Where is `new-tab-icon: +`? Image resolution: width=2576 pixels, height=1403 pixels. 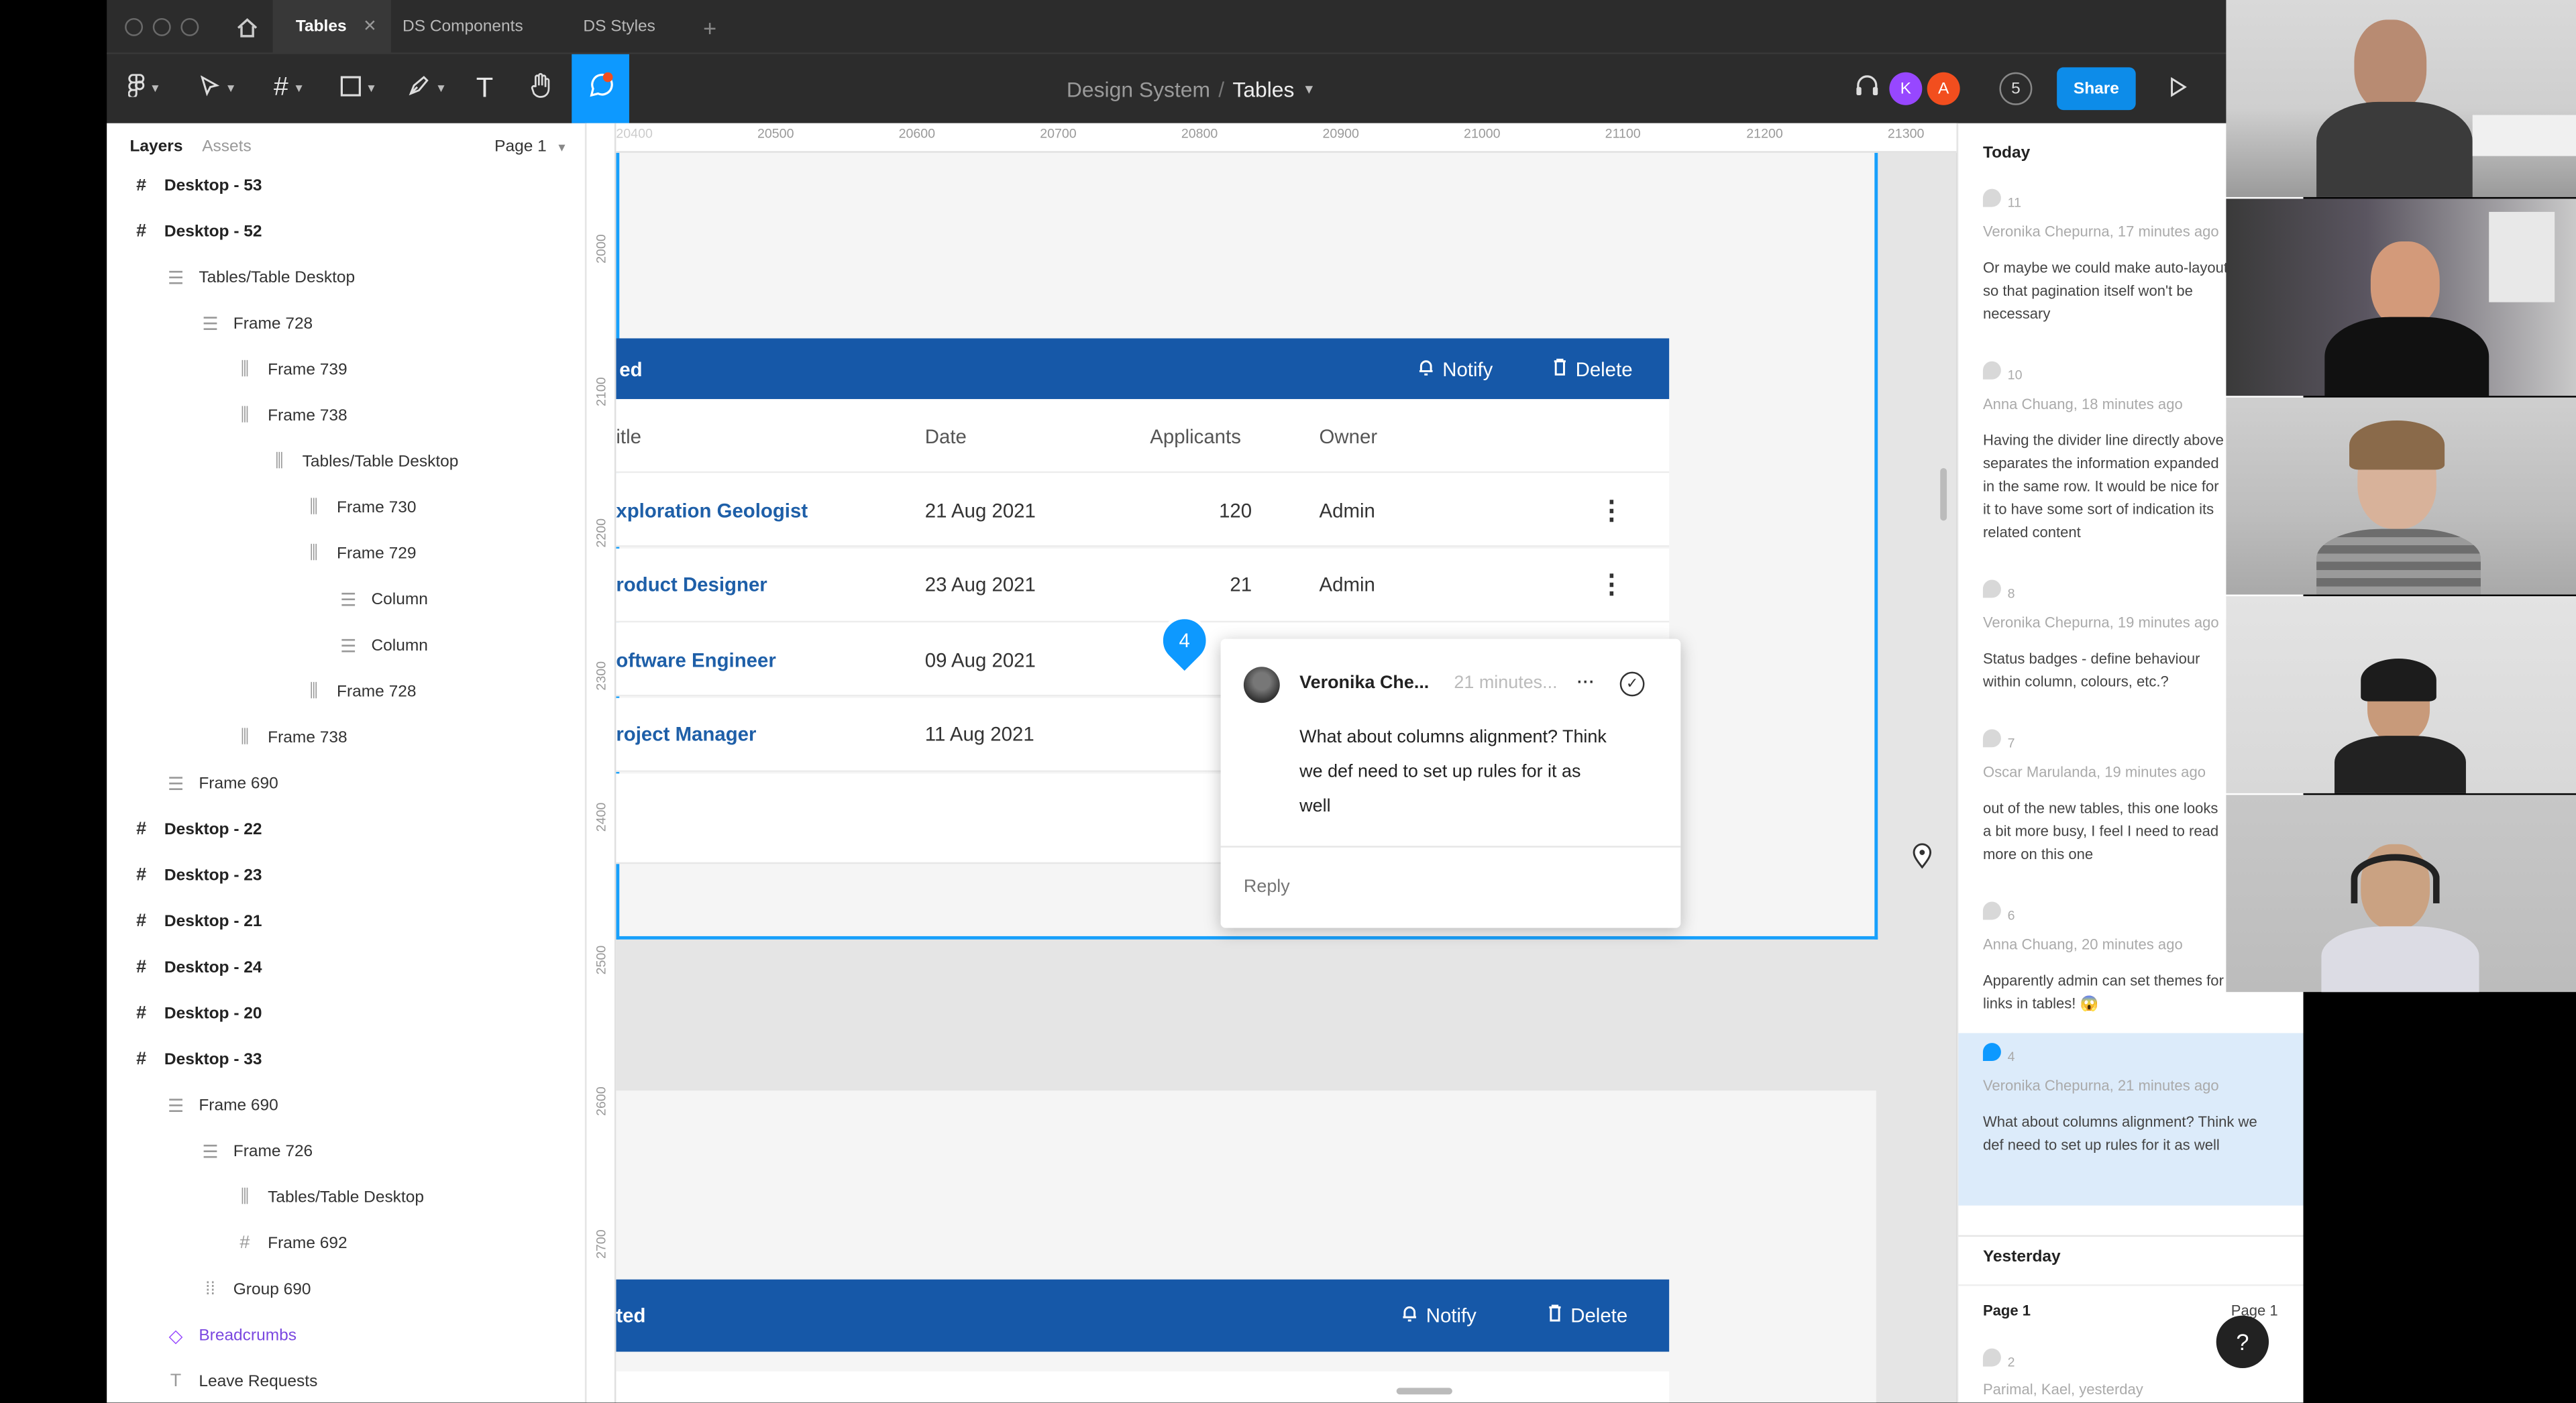 new-tab-icon: + is located at coordinates (709, 27).